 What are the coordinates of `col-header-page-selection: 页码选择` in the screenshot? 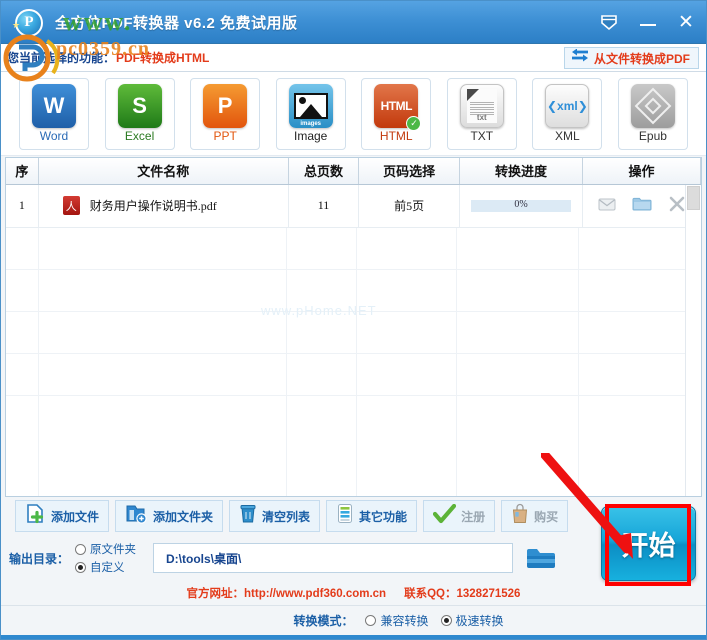 It's located at (409, 171).